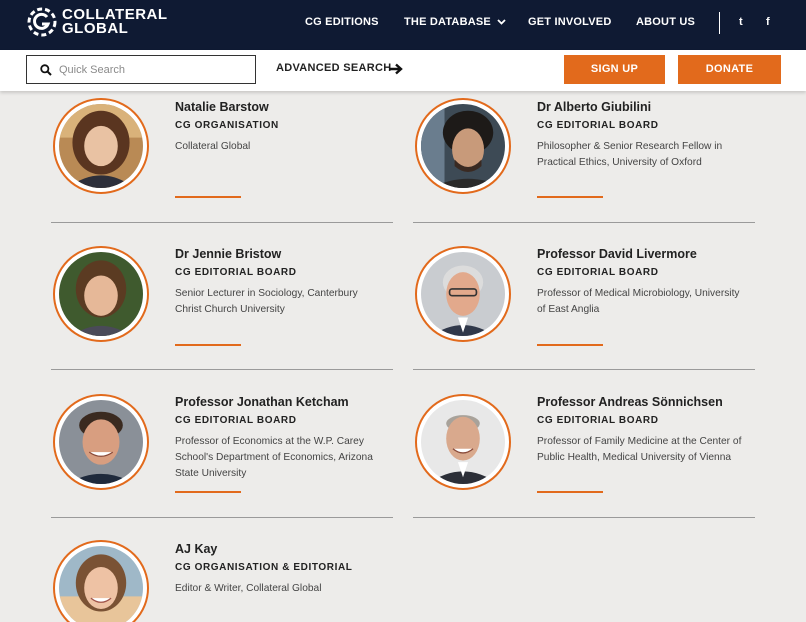  Describe the element at coordinates (768, 22) in the screenshot. I see `facebook-icon: f` at that location.